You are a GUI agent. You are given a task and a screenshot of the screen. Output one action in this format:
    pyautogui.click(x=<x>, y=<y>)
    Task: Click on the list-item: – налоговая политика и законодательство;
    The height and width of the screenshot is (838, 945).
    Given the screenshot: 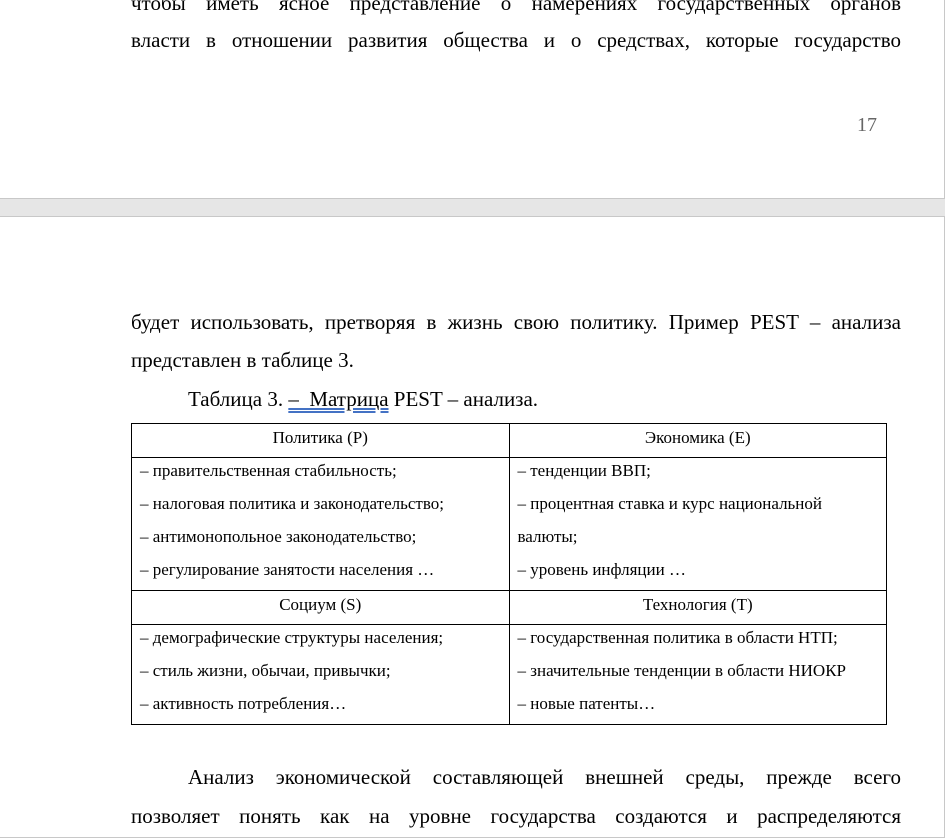 What is the action you would take?
    pyautogui.click(x=292, y=503)
    